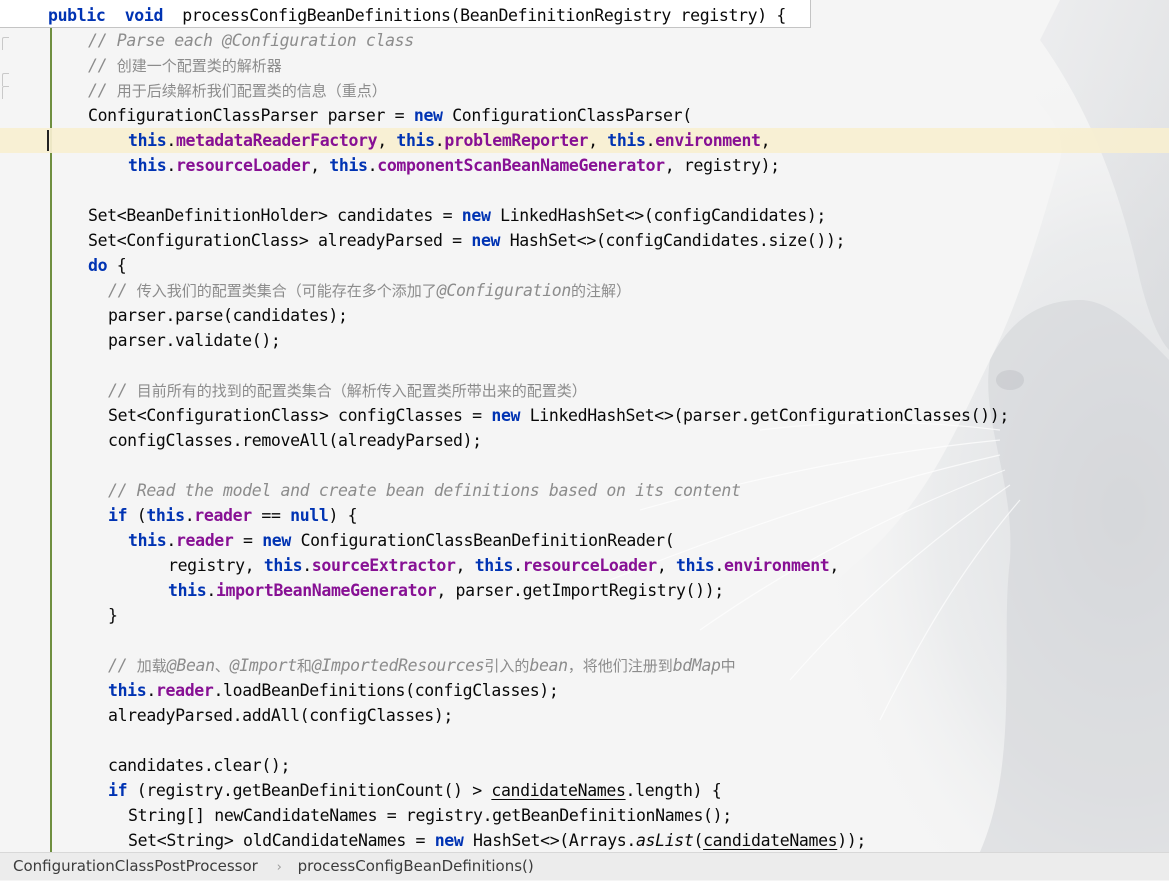 The width and height of the screenshot is (1169, 881). What do you see at coordinates (673, 240) in the screenshot?
I see `code-text: HashSet<>(configCandidates.size());` at bounding box center [673, 240].